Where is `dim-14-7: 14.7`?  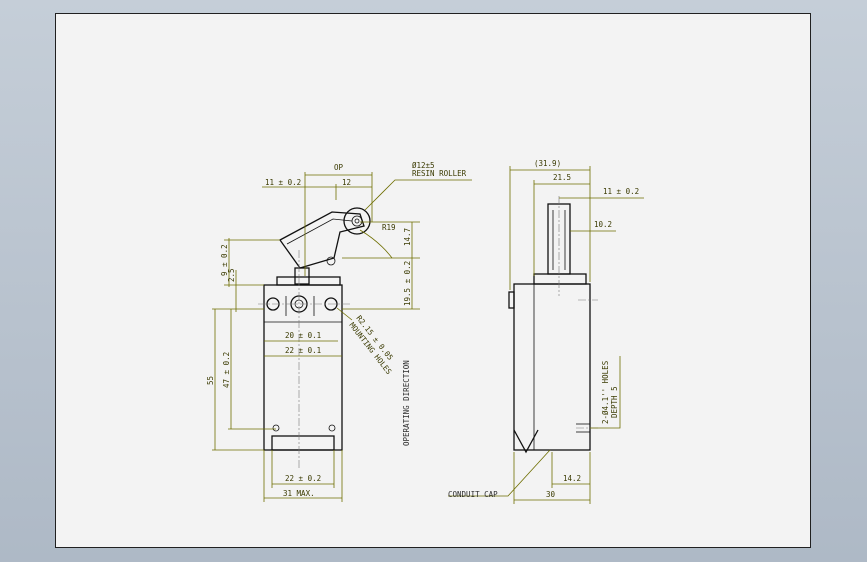
dim-14-7: 14.7 is located at coordinates (407, 237).